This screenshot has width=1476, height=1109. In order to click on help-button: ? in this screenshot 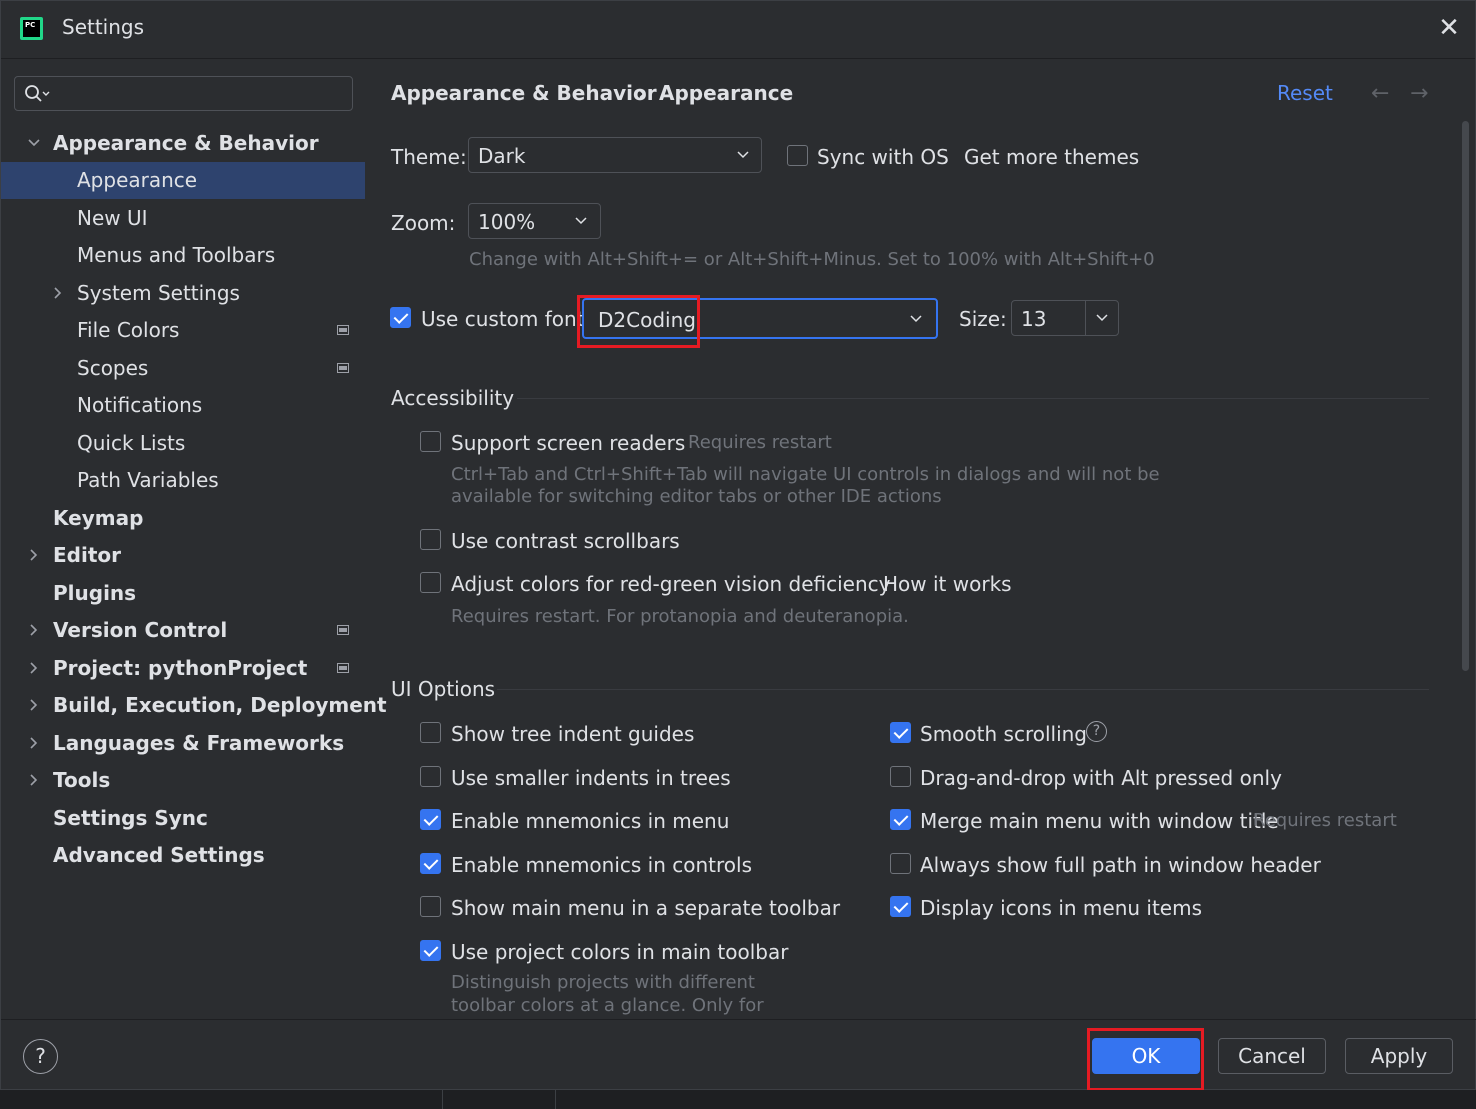, I will do `click(40, 1056)`.